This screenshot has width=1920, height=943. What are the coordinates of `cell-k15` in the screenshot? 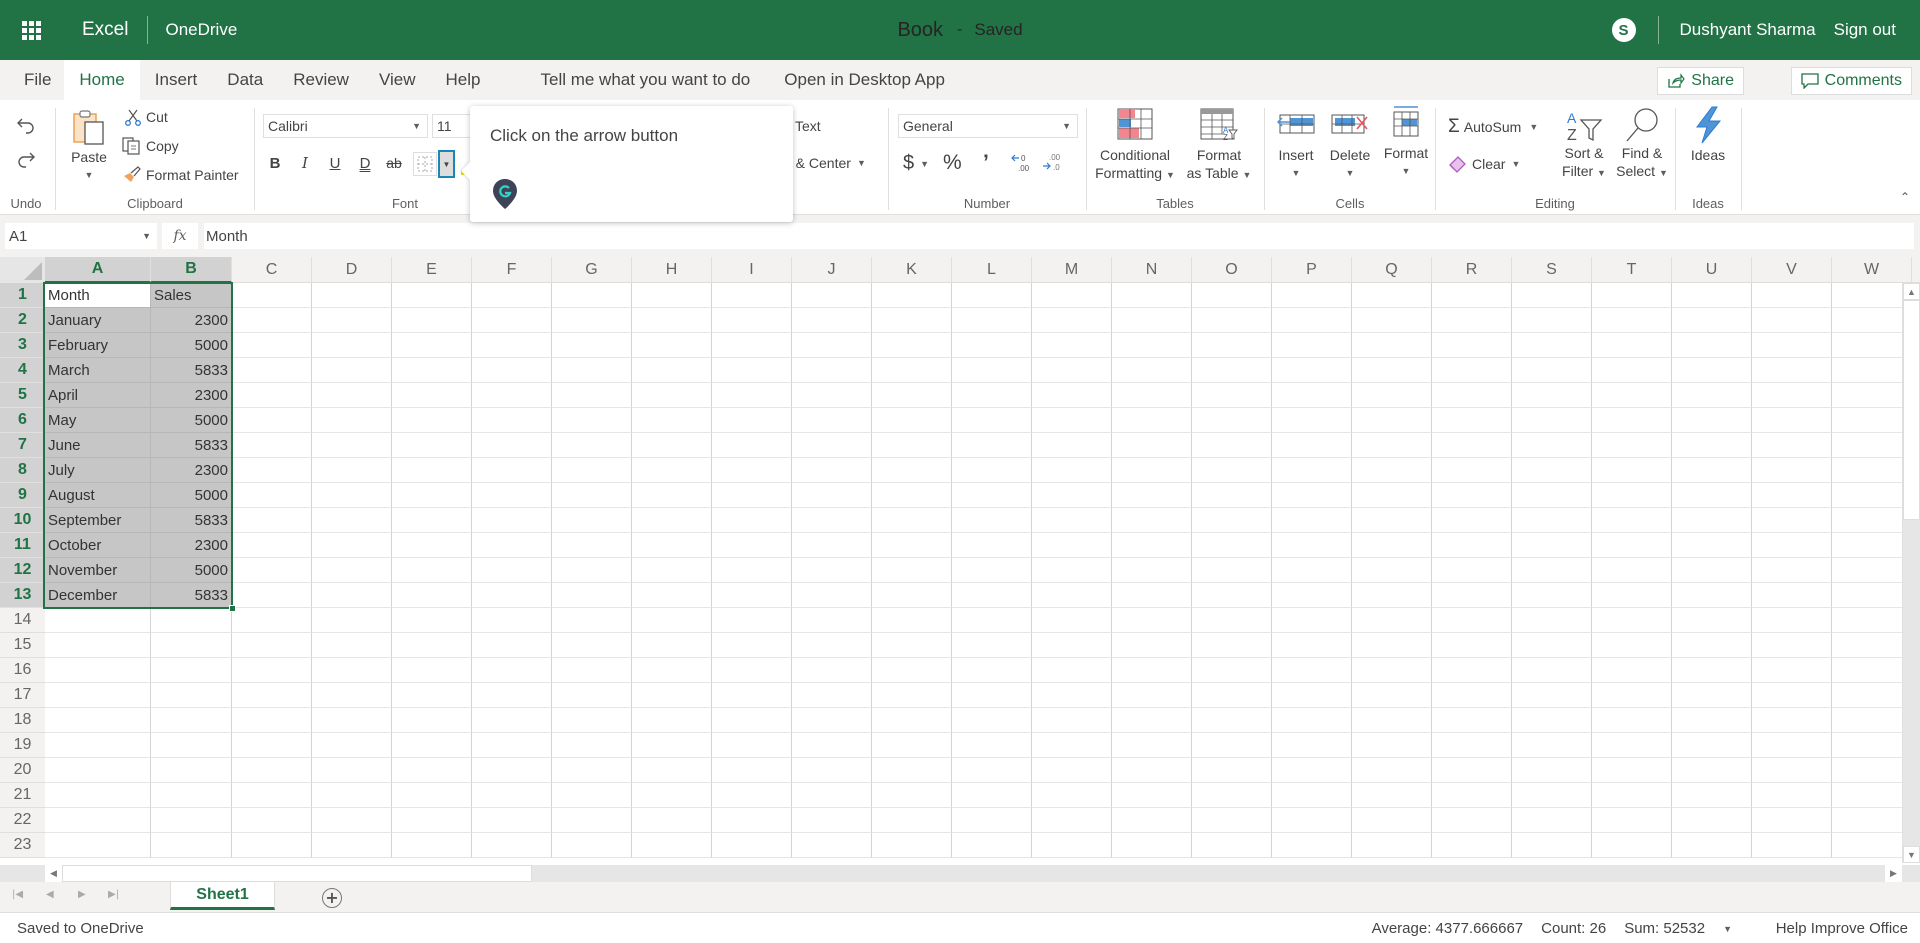 It's located at (912, 645).